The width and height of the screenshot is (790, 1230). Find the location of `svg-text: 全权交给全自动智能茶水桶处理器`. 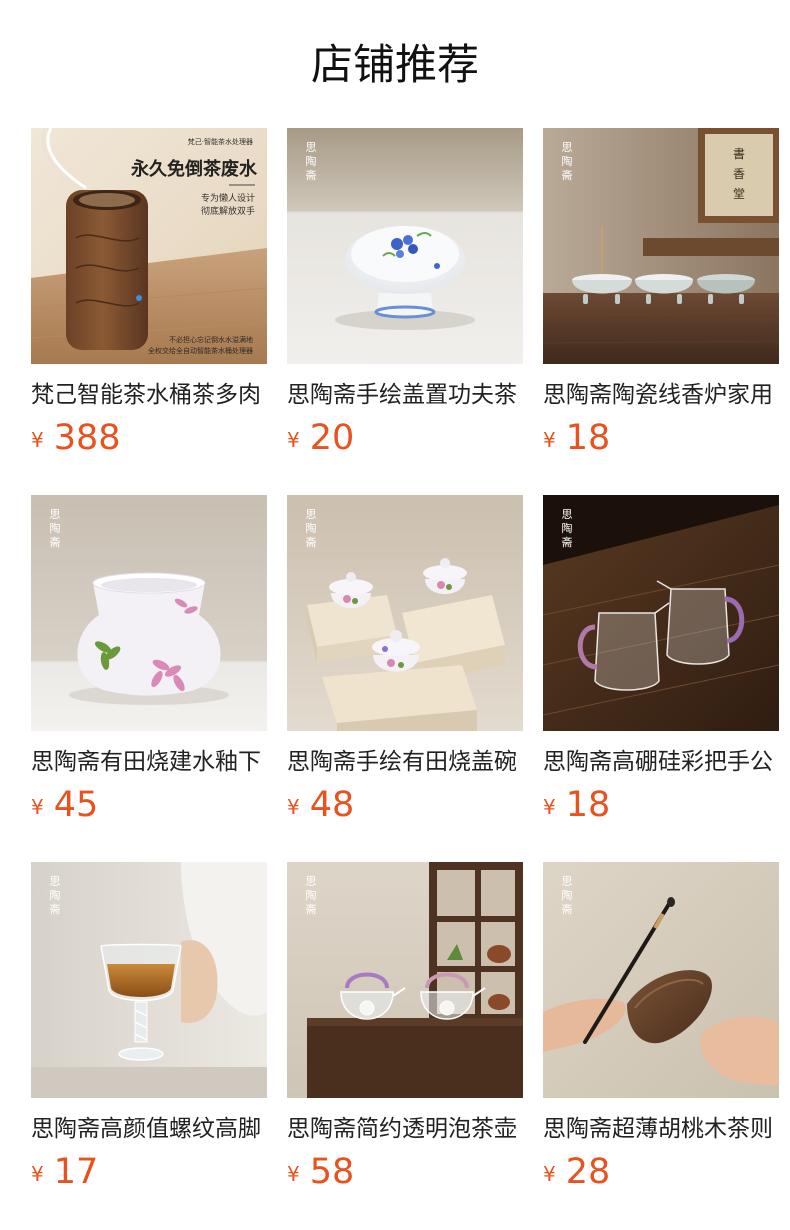

svg-text: 全权交给全自动智能茶水桶处理器 is located at coordinates (200, 350).